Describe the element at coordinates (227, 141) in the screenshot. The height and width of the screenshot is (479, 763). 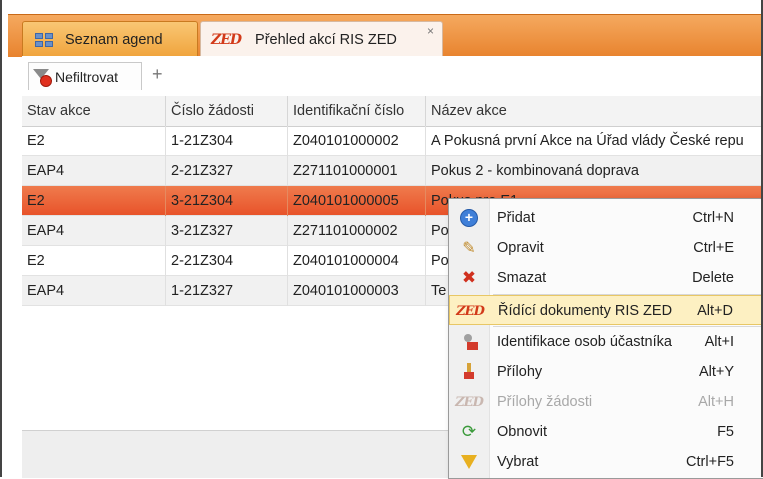
I see `cell-cislo-zadosti: 1-21Z304` at that location.